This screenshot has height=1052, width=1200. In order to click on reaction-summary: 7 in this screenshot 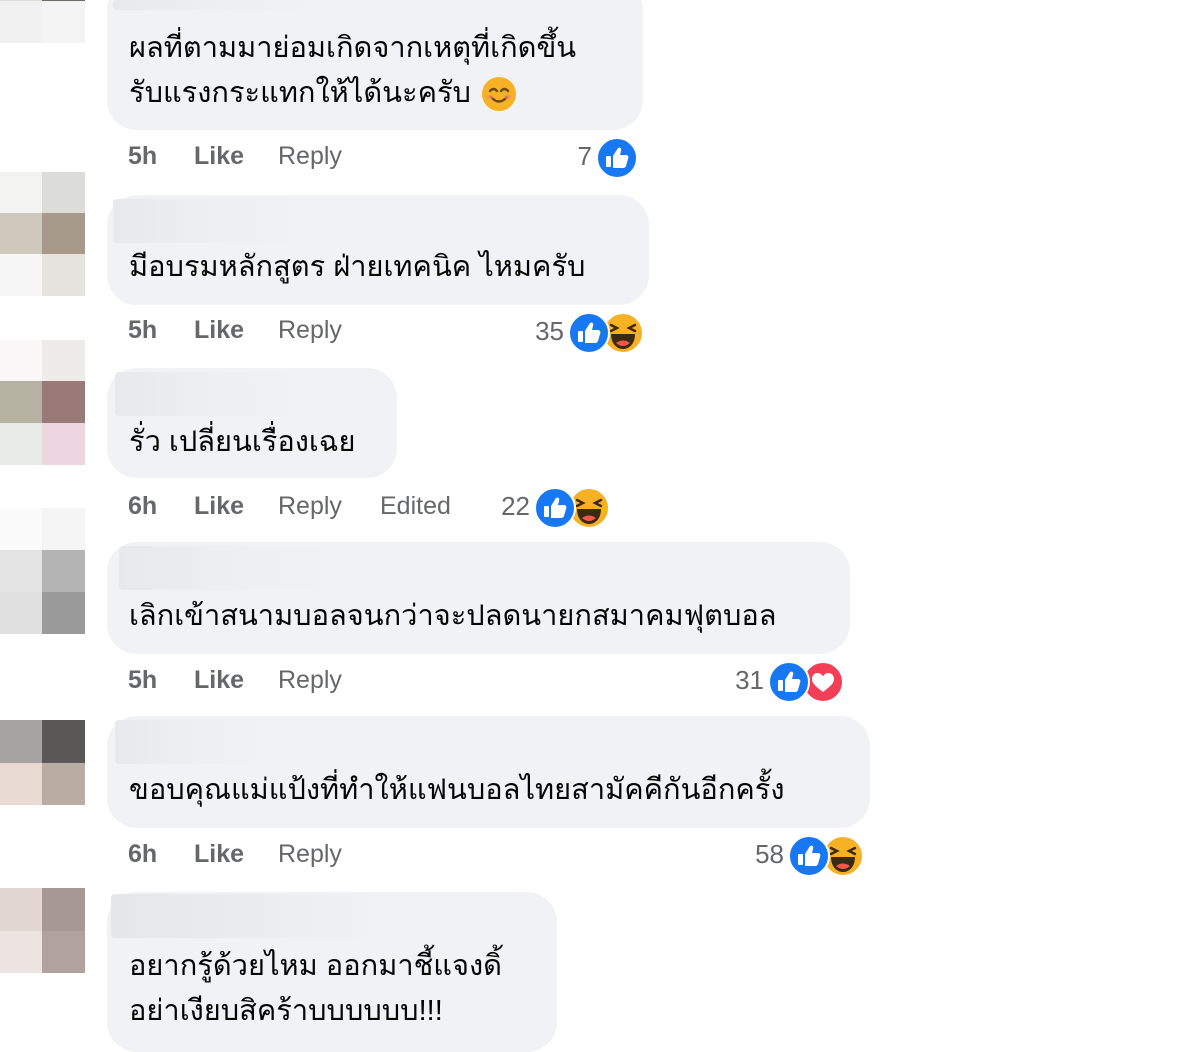, I will do `click(608, 159)`.